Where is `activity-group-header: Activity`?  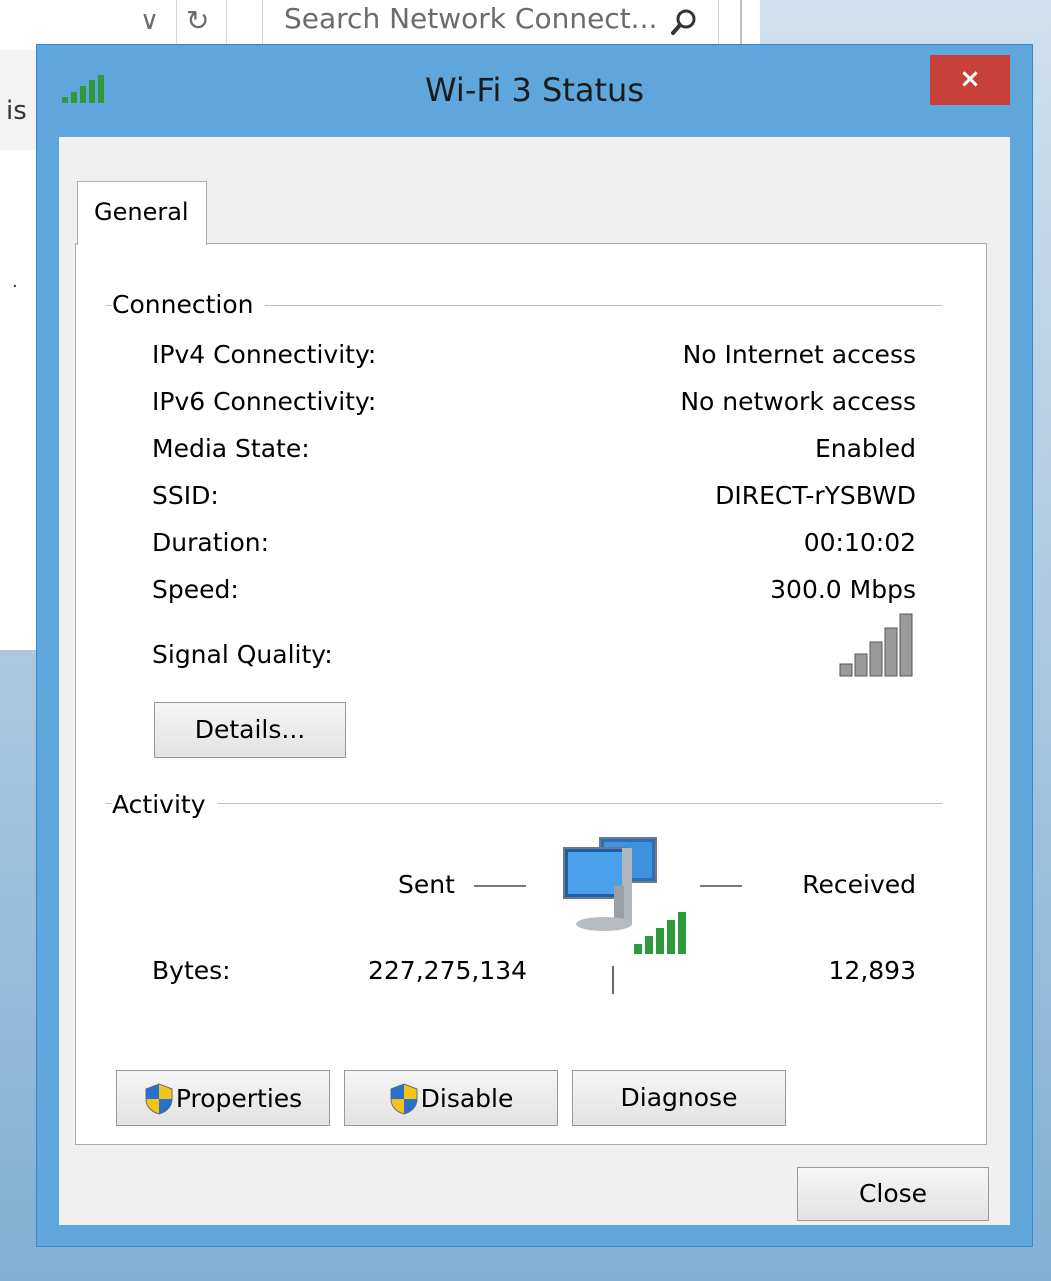 activity-group-header: Activity is located at coordinates (165, 804).